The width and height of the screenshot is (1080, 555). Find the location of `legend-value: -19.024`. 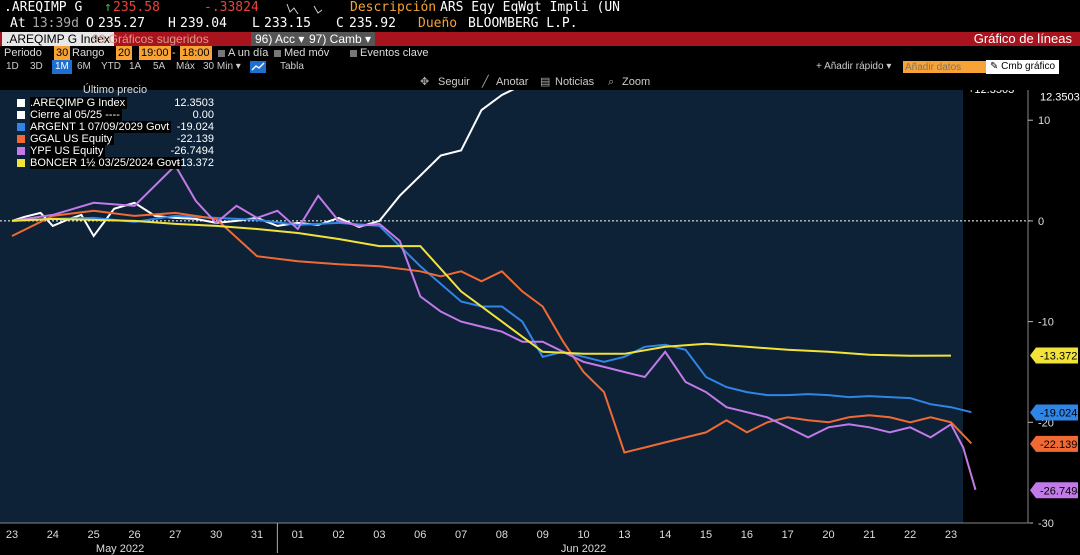

legend-value: -19.024 is located at coordinates (195, 127).